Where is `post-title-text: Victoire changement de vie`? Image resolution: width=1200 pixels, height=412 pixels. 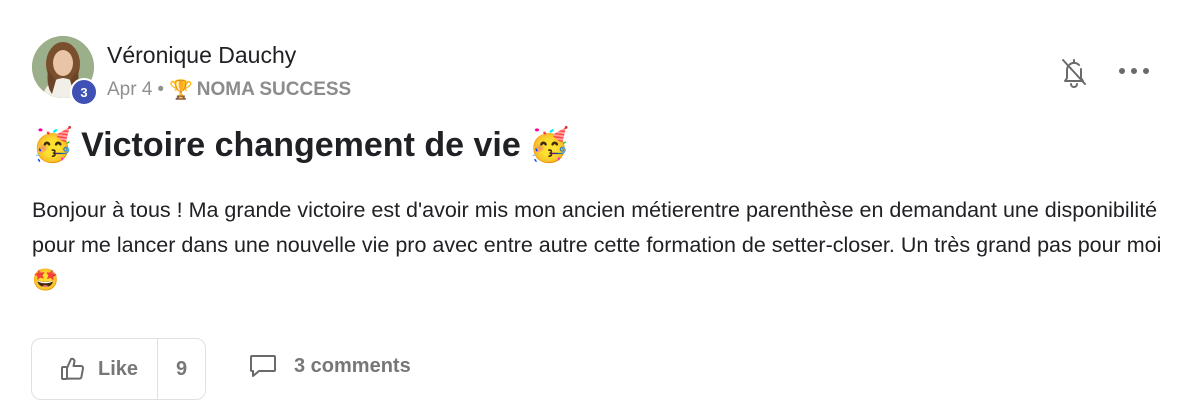
post-title-text: Victoire changement de vie is located at coordinates (301, 145).